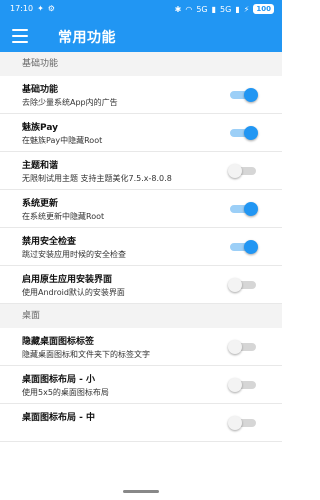 This screenshot has width=320, height=500. I want to click on setting-row-system-update: 系统更新 在系统更新中隐藏Root, so click(141, 209).